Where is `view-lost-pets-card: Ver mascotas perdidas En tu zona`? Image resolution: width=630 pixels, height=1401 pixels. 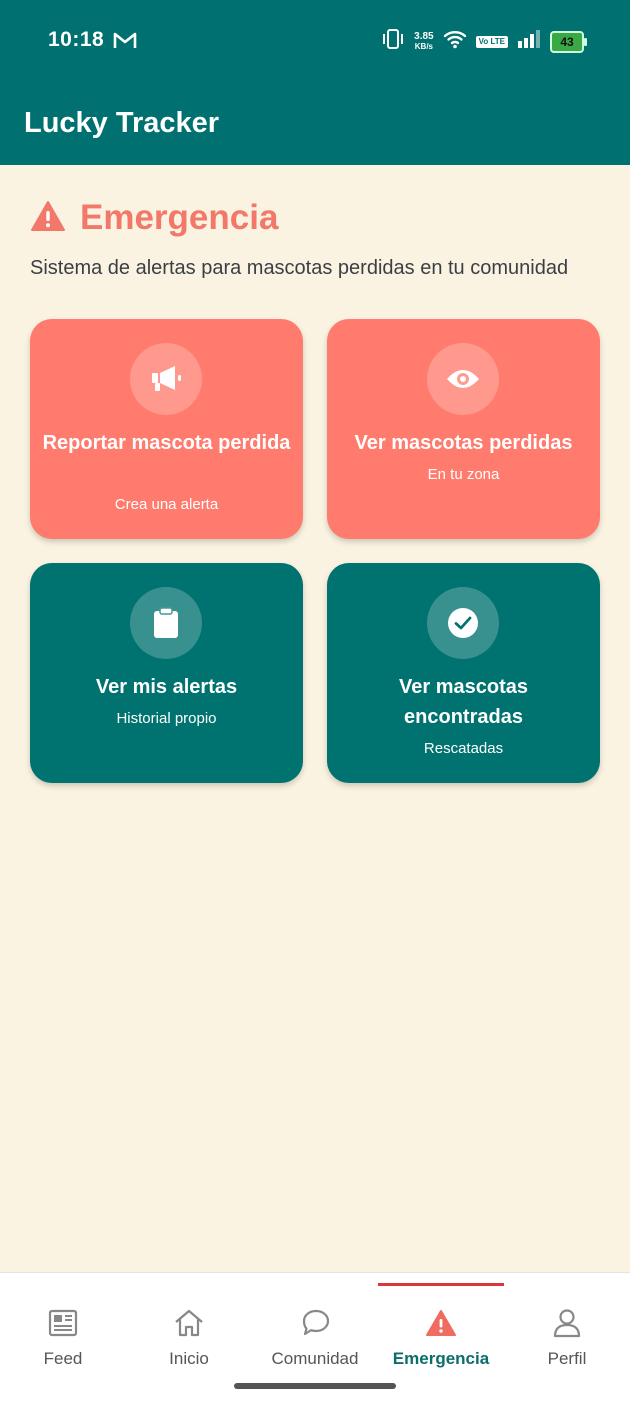
view-lost-pets-card: Ver mascotas perdidas En tu zona is located at coordinates (463, 429).